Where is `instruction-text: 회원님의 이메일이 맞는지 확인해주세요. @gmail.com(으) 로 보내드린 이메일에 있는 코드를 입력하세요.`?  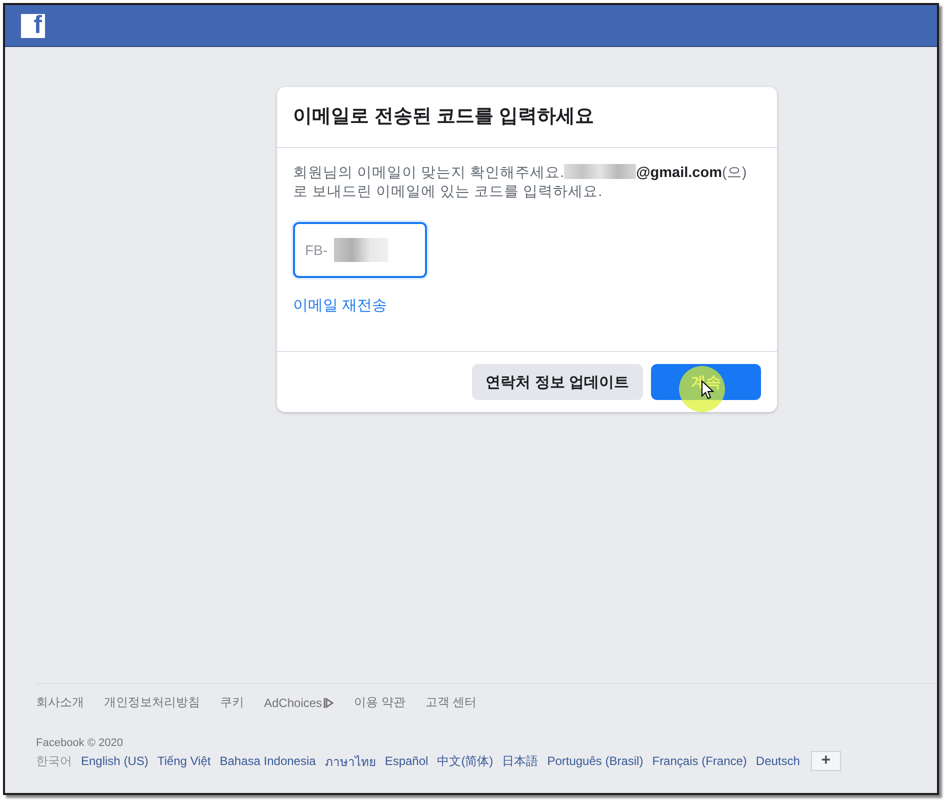
instruction-text: 회원님의 이메일이 맞는지 확인해주세요. @gmail.com(으) 로 보내드린 이메일에 있는 코드를 입력하세요. is located at coordinates (520, 183).